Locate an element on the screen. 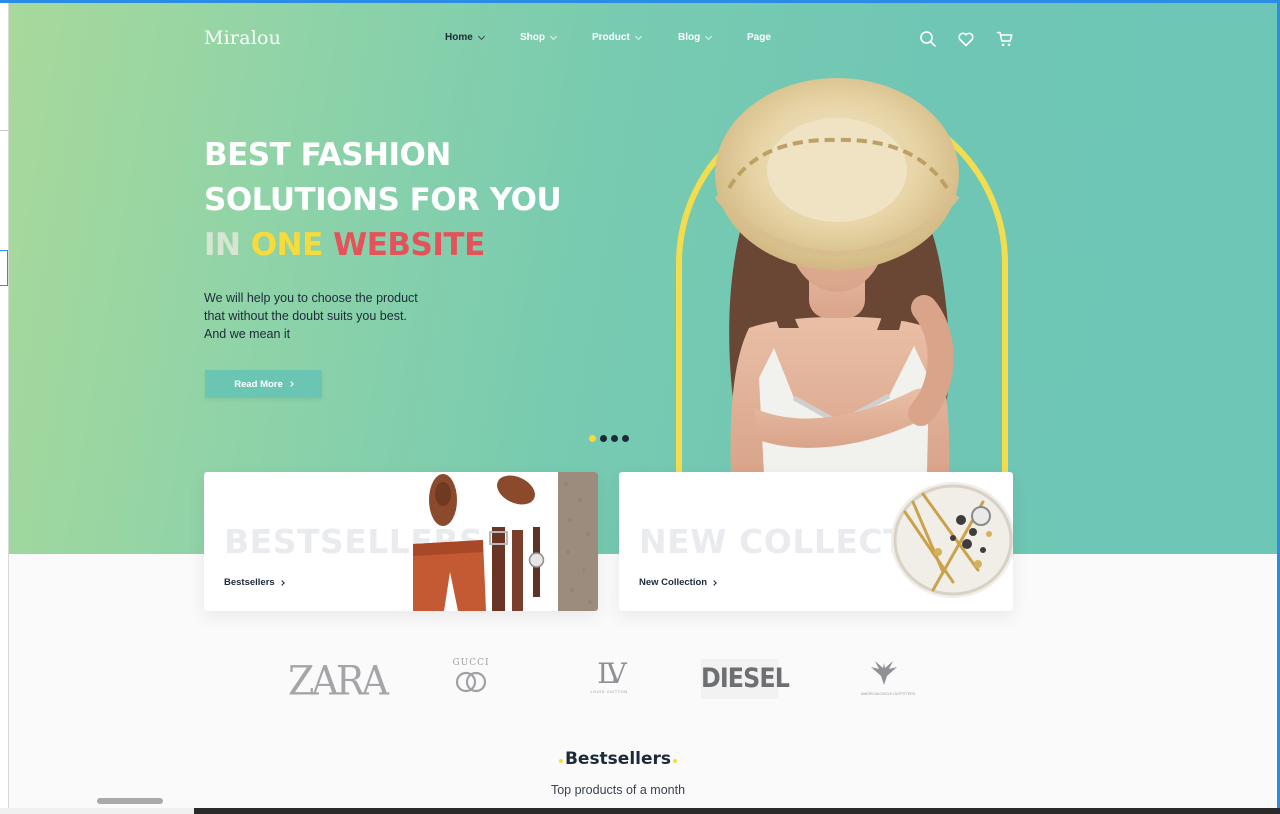  zara-logo: ZARA is located at coordinates (338, 681).